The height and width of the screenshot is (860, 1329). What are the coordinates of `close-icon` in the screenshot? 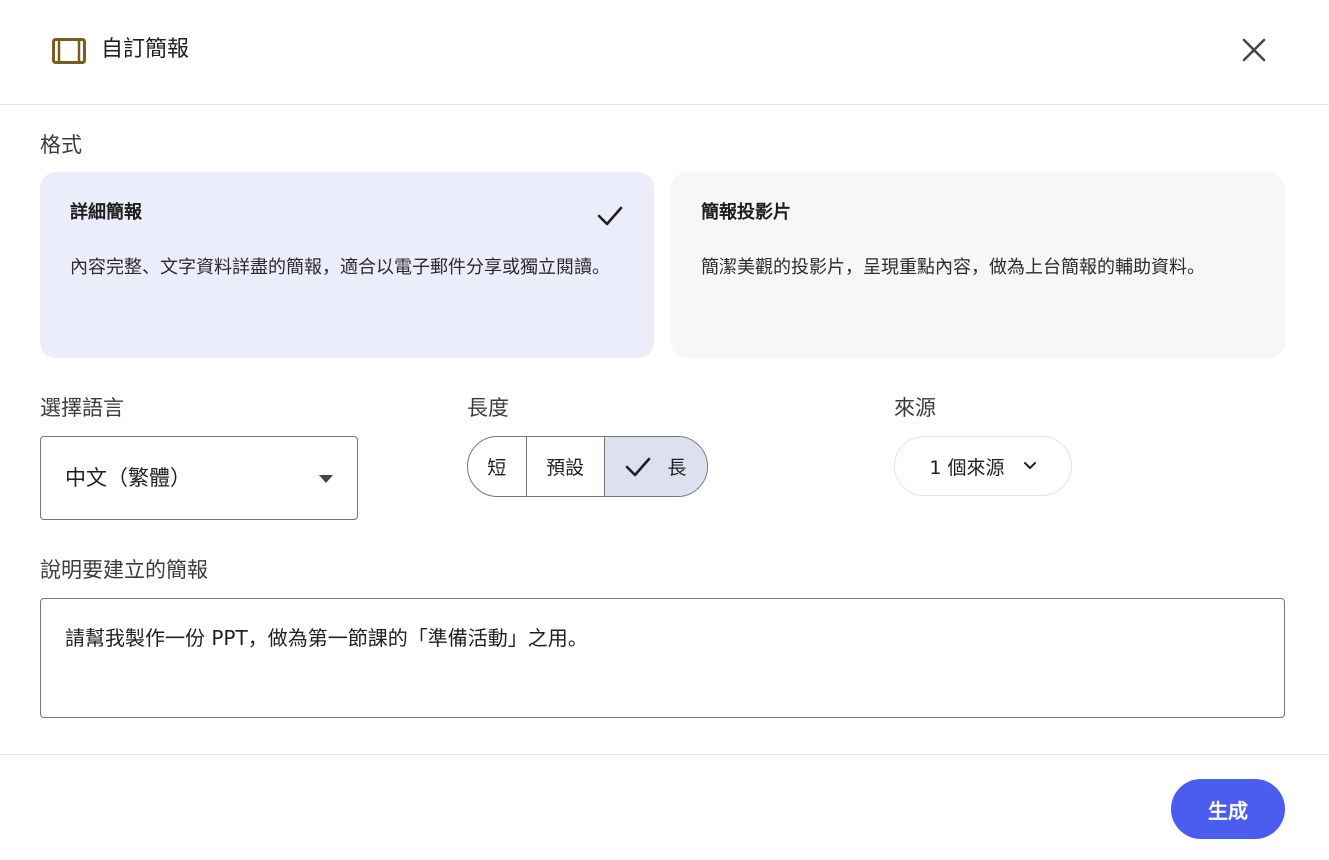 It's located at (1254, 50).